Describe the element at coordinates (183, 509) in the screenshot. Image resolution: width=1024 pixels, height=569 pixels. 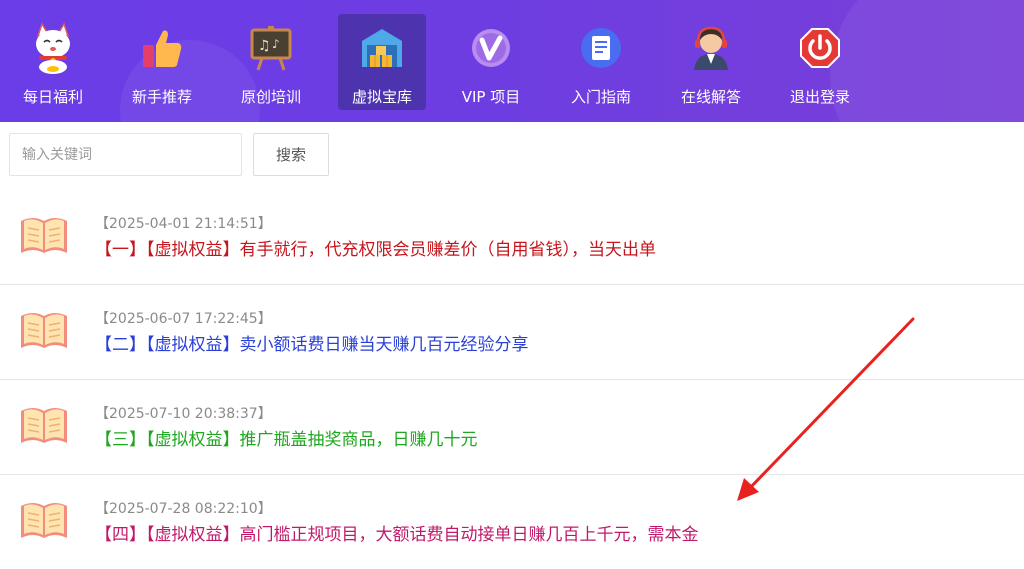
I see `article-date: 【2025-07-28 08:22:10】` at that location.